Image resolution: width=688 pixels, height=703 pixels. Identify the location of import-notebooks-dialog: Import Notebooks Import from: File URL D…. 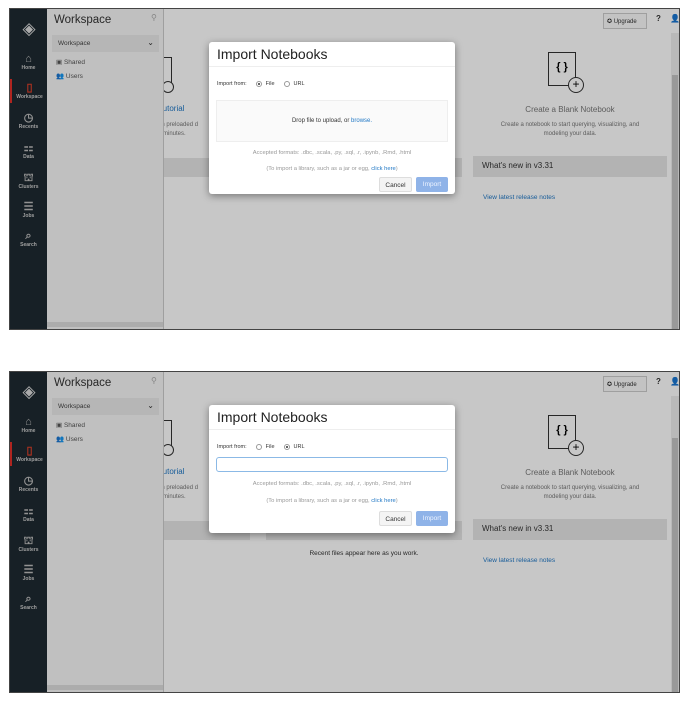
(332, 118).